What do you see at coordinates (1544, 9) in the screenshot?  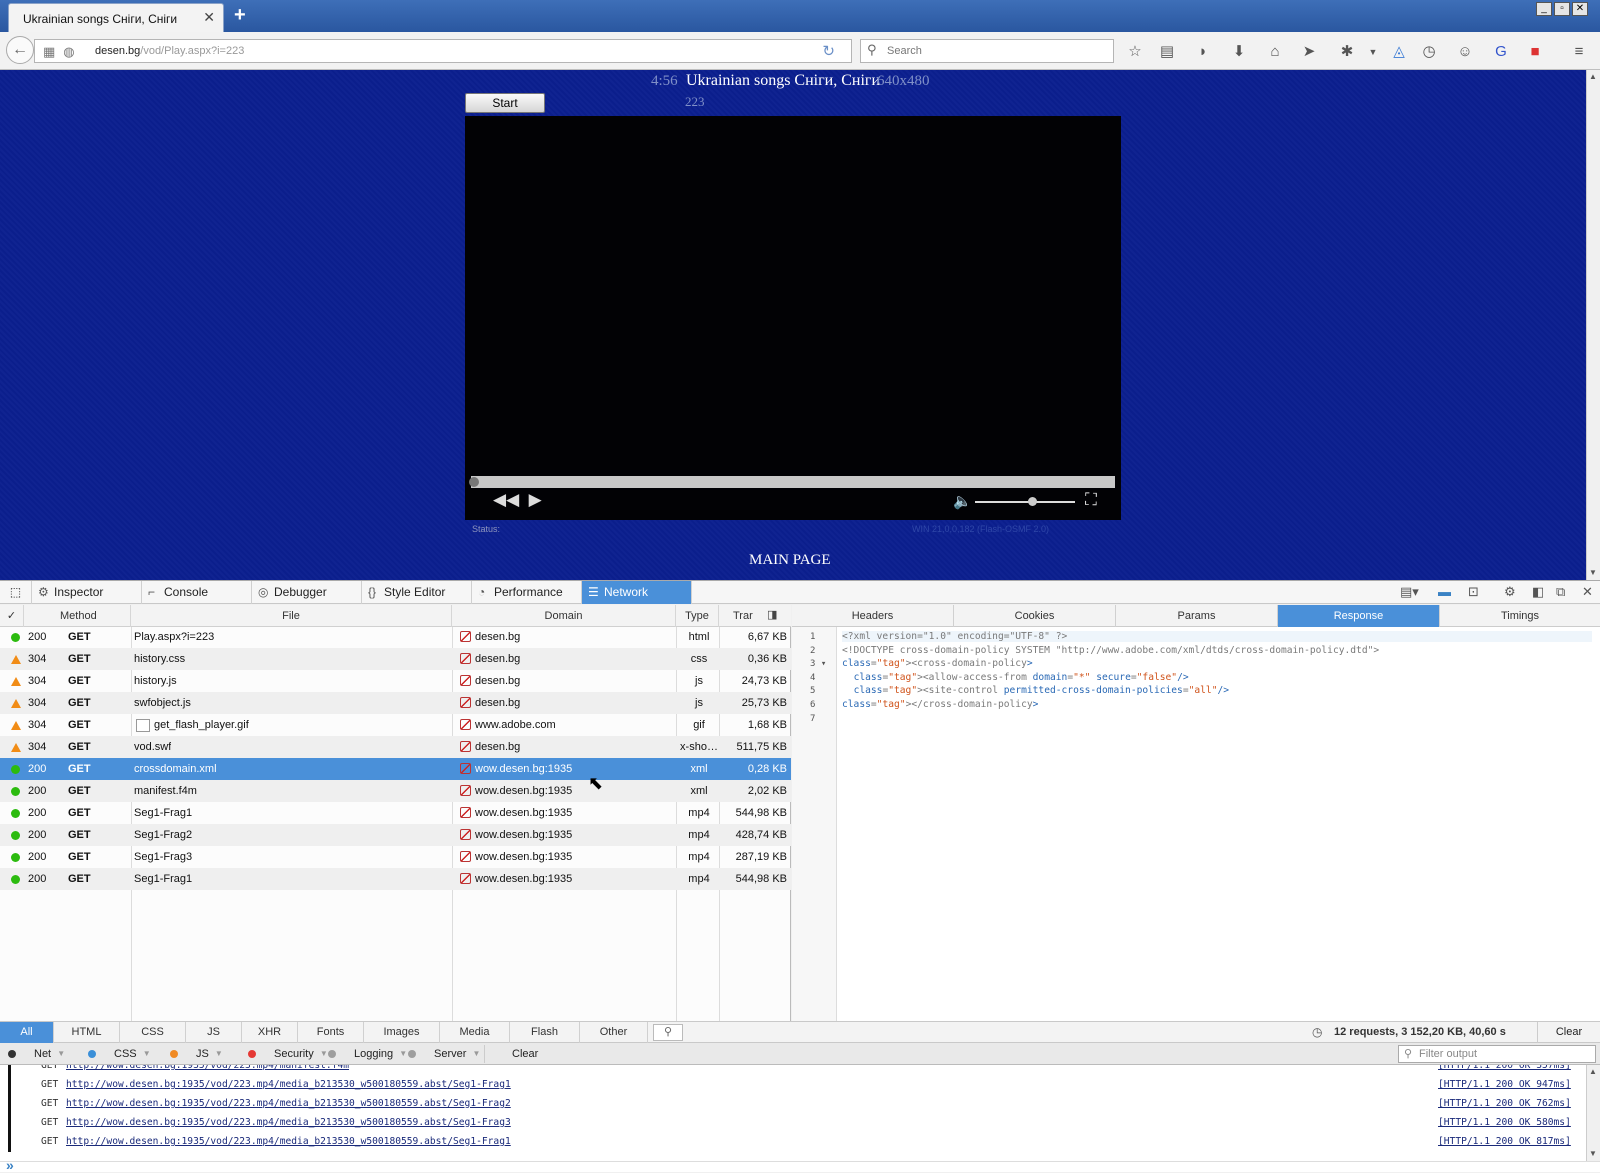 I see `minimize-button: _` at bounding box center [1544, 9].